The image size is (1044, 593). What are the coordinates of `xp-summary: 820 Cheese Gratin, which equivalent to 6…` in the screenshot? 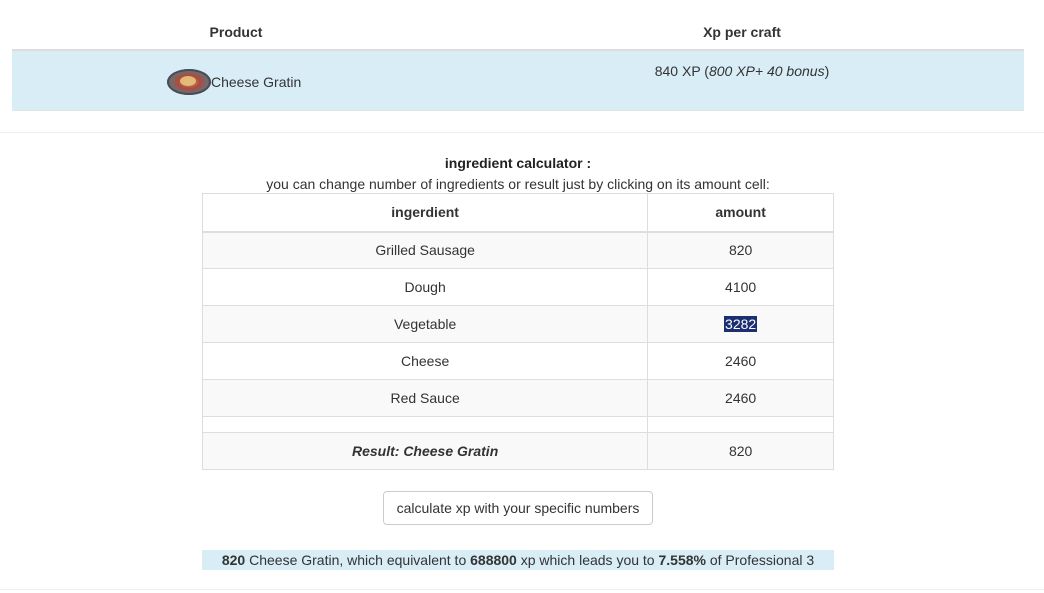 It's located at (518, 560).